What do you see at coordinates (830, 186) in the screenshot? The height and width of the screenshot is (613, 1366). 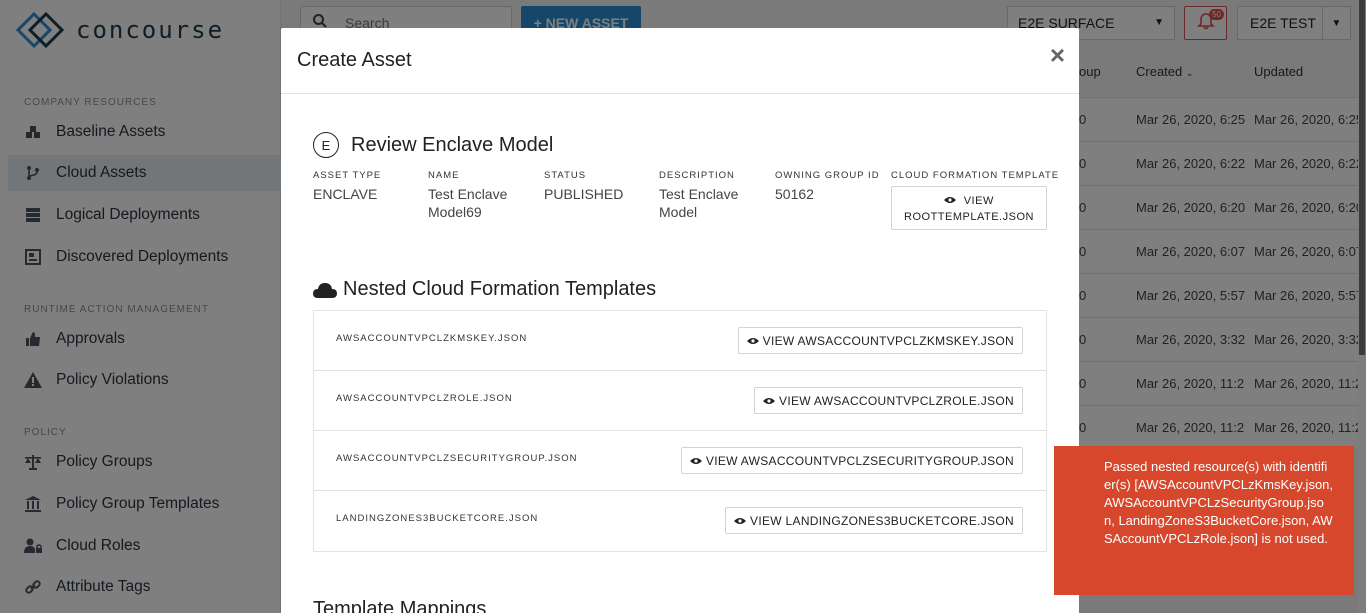 I see `meta-owning-group: OWNING GROUP ID 50162` at bounding box center [830, 186].